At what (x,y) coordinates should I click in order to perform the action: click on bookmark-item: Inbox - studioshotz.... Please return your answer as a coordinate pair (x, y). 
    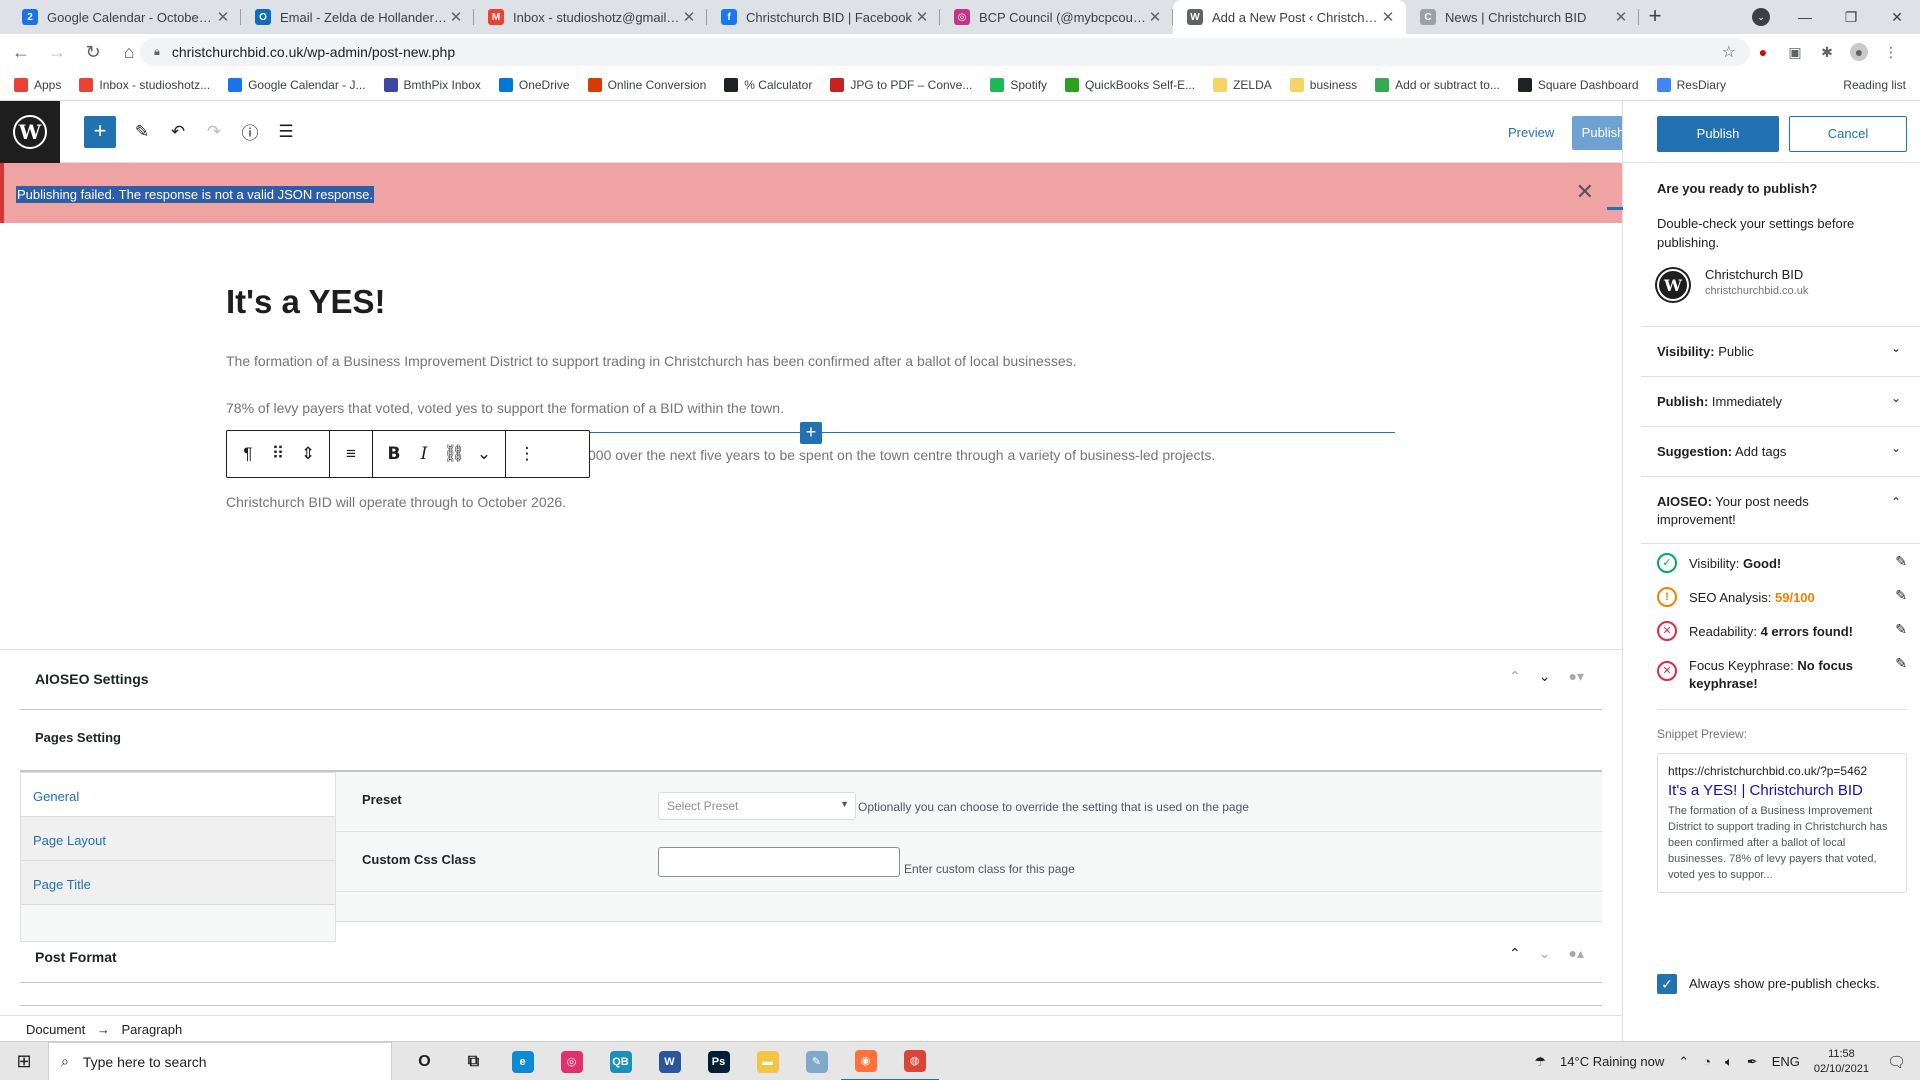
    Looking at the image, I should click on (144, 85).